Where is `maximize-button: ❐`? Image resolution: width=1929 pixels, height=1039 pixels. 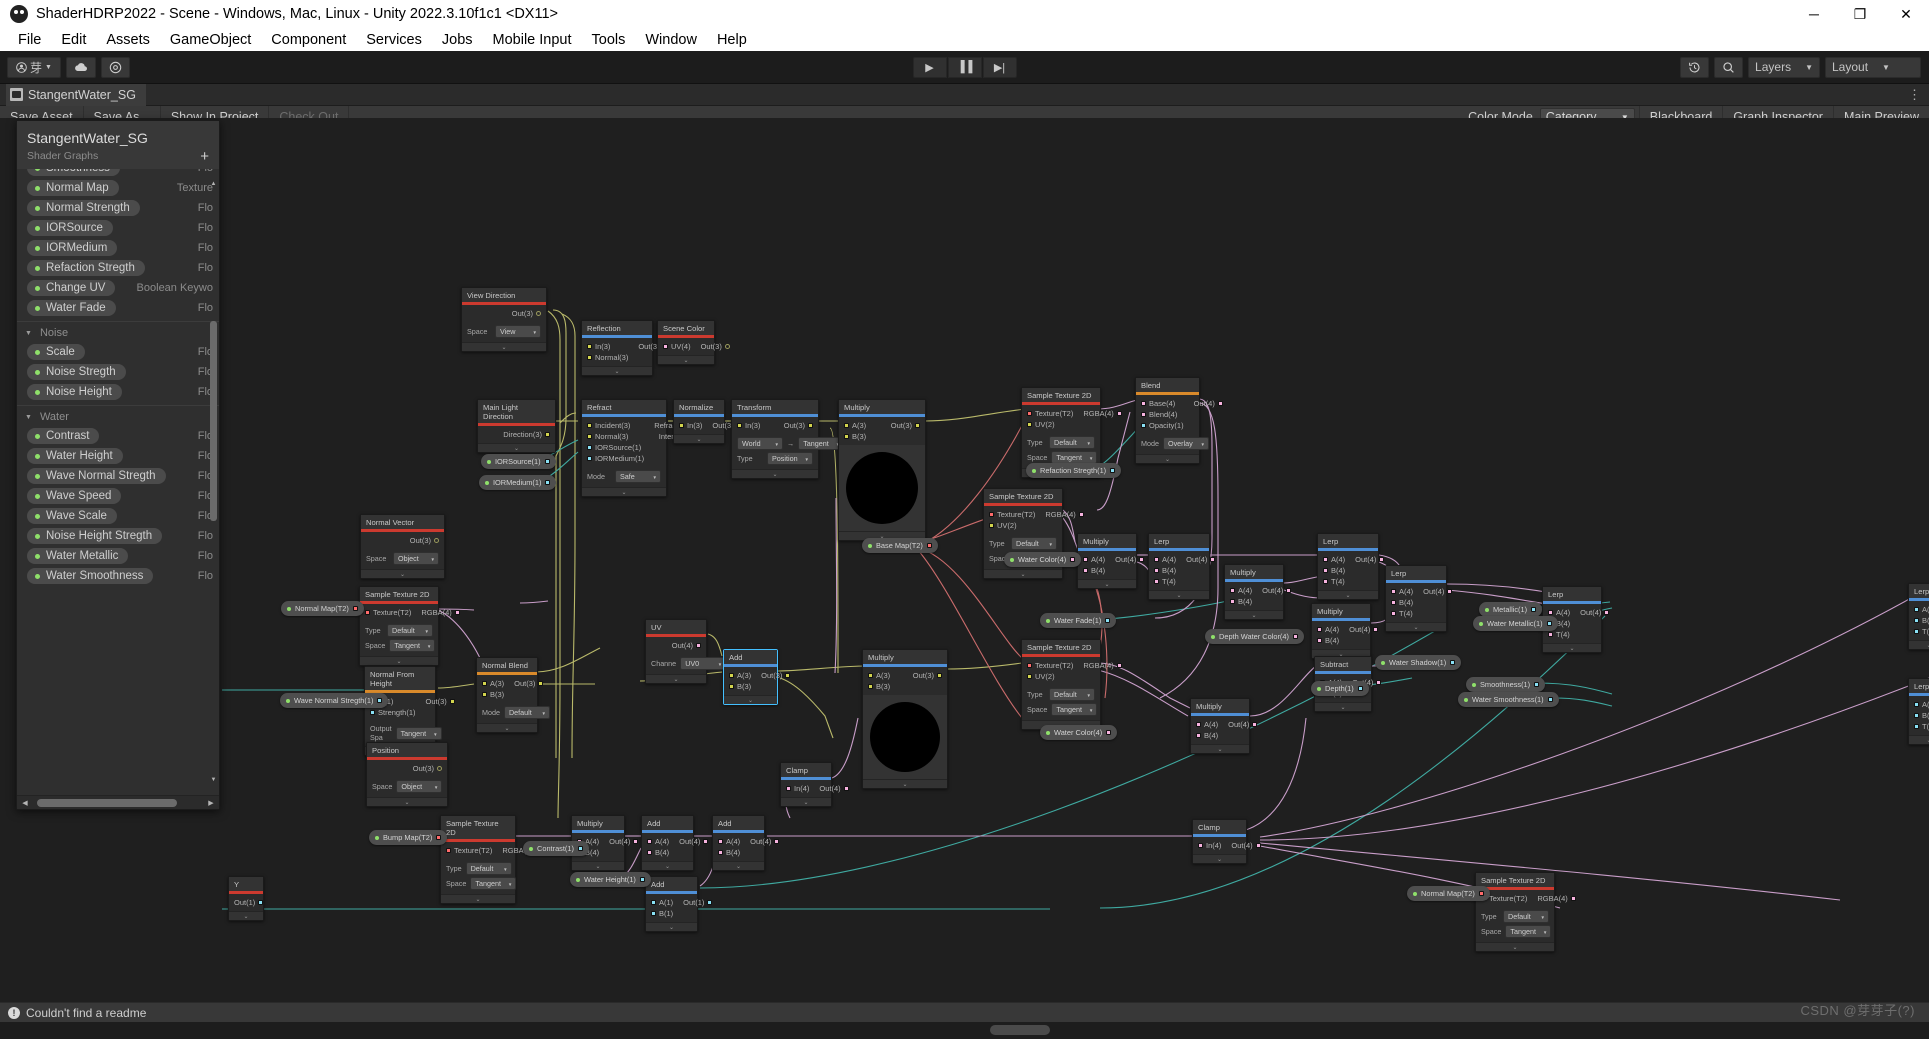 maximize-button: ❐ is located at coordinates (1860, 14).